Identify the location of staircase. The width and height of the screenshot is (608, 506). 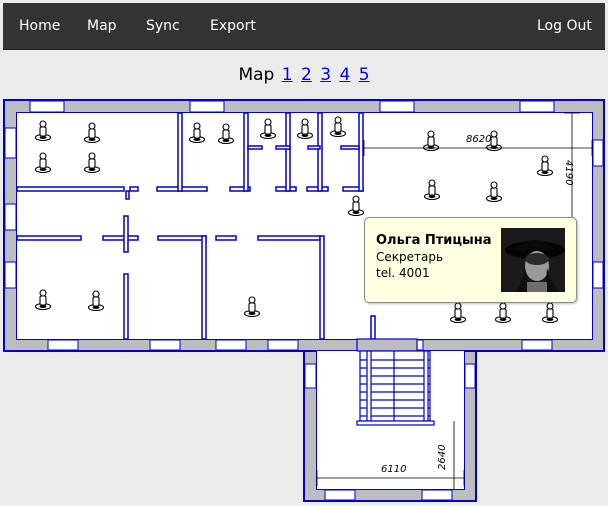
(395, 382).